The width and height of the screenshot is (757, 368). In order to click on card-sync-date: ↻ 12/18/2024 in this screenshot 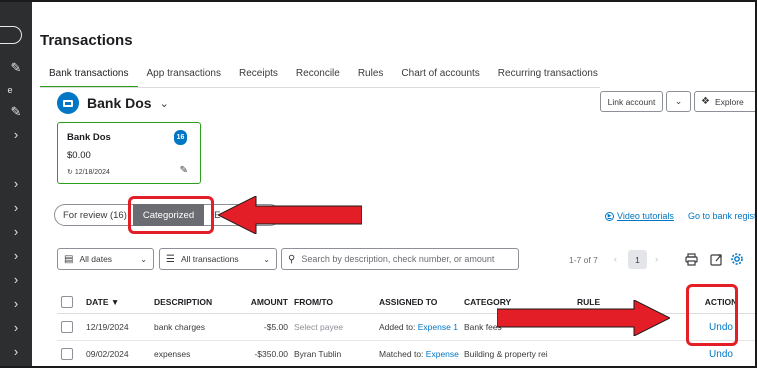, I will do `click(88, 172)`.